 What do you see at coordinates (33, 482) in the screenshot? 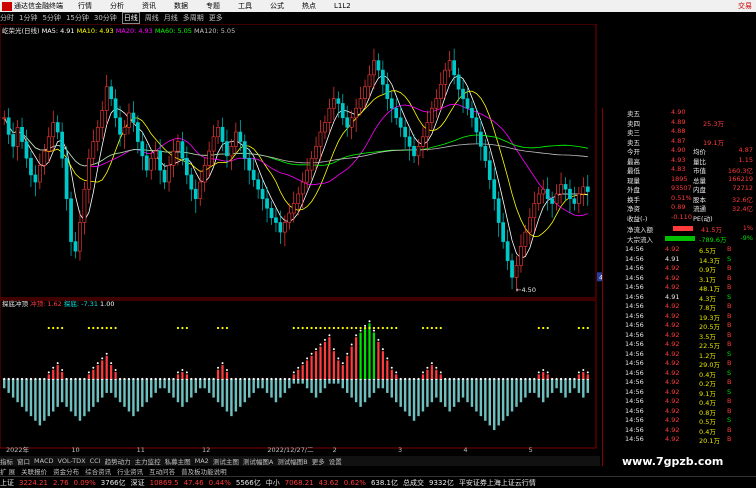
I see `status-item: 3224.21` at bounding box center [33, 482].